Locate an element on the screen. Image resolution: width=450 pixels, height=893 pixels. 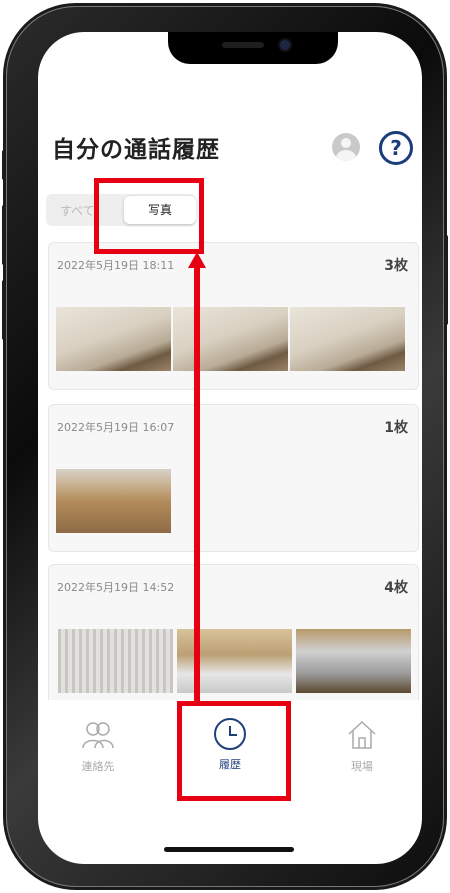
tab-site-label: 現場 is located at coordinates (362, 766).